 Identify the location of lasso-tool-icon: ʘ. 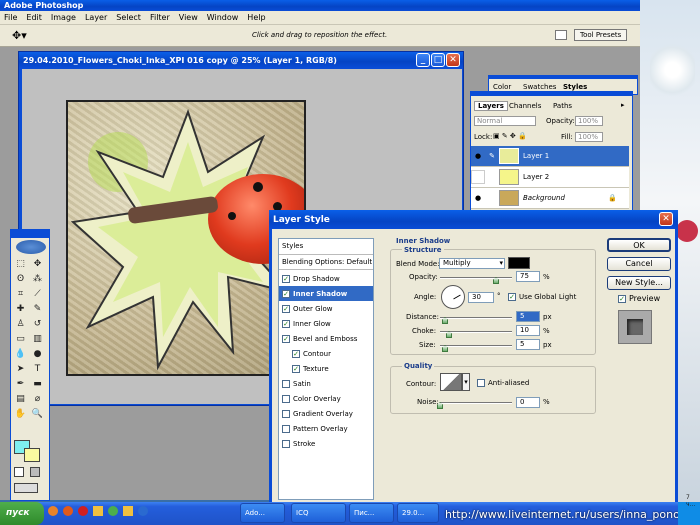
(20, 279).